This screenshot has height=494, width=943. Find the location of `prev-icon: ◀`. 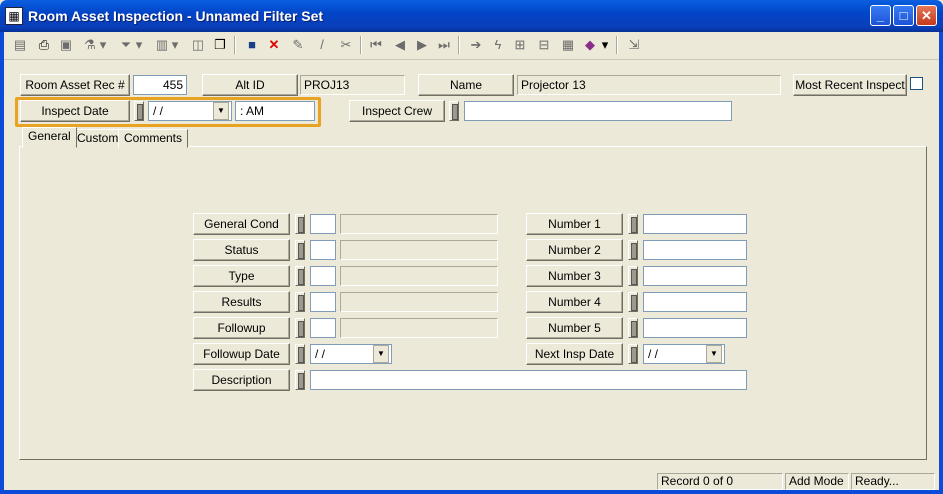

prev-icon: ◀ is located at coordinates (400, 45).